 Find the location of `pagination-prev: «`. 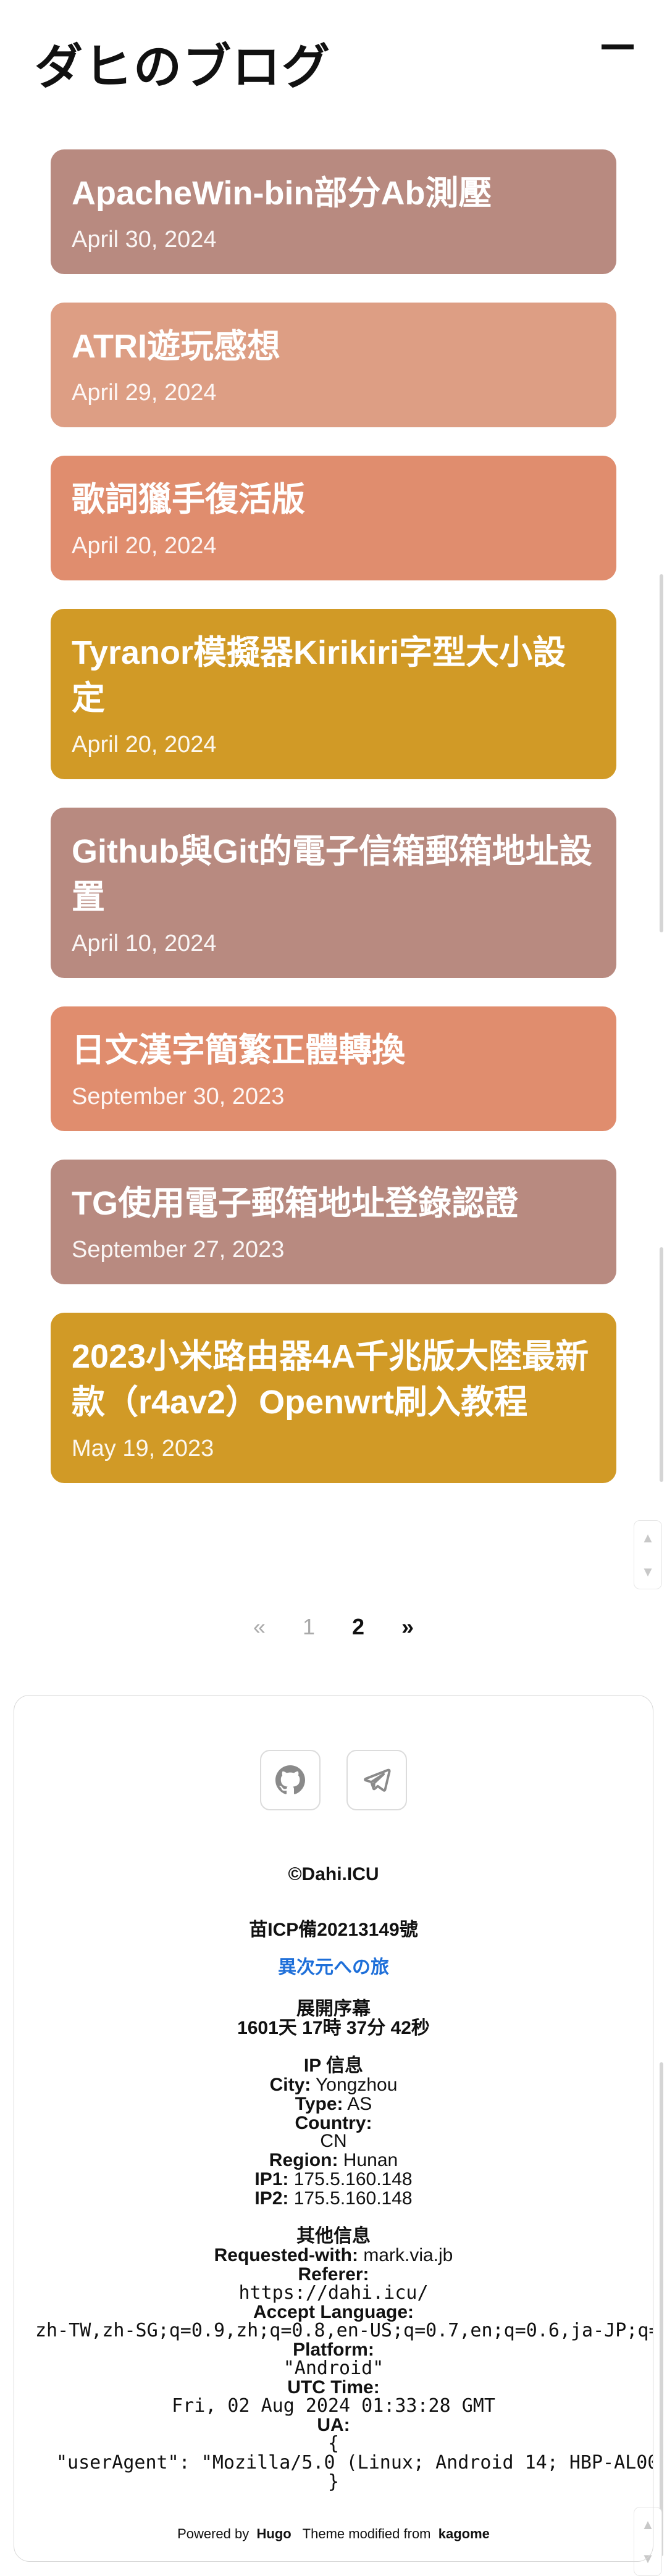

pagination-prev: « is located at coordinates (259, 1627).